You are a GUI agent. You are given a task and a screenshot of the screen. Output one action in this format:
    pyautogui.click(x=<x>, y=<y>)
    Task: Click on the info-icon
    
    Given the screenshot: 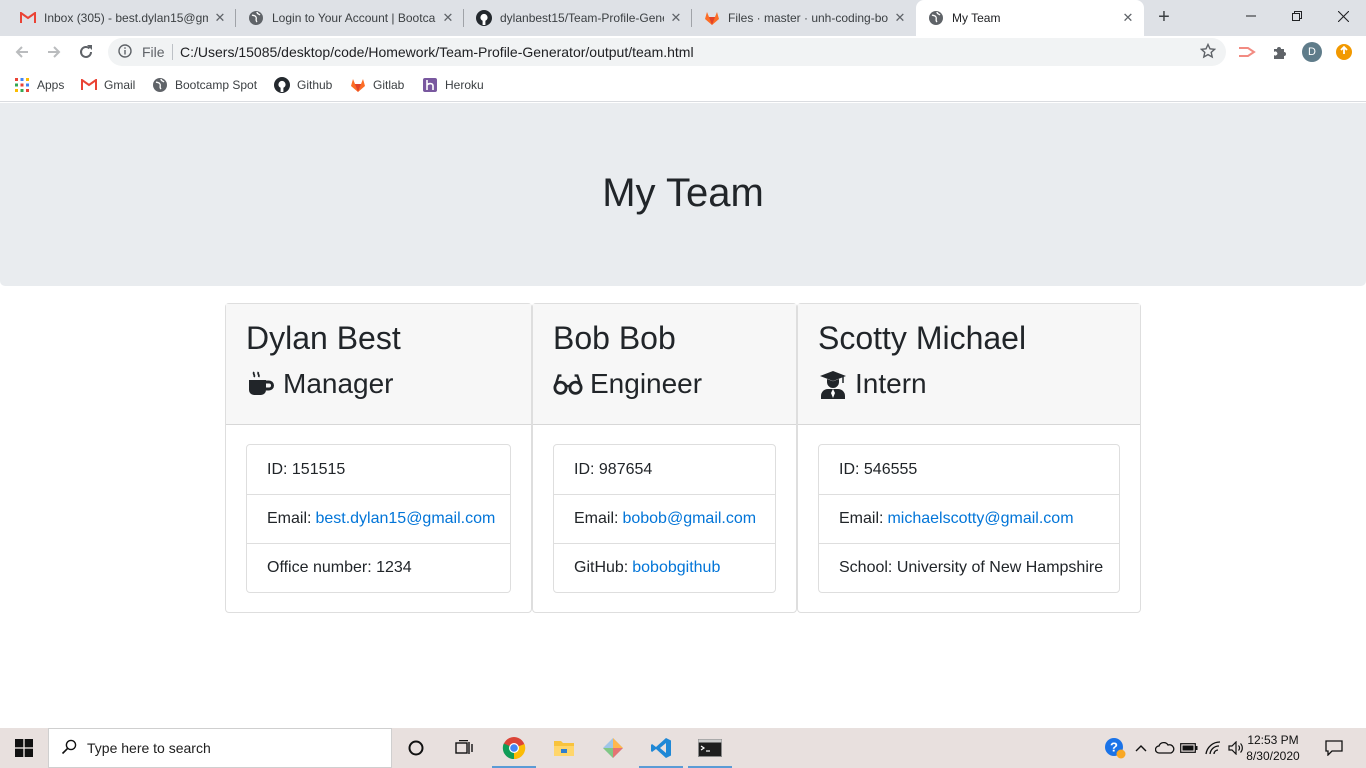 What is the action you would take?
    pyautogui.click(x=125, y=52)
    